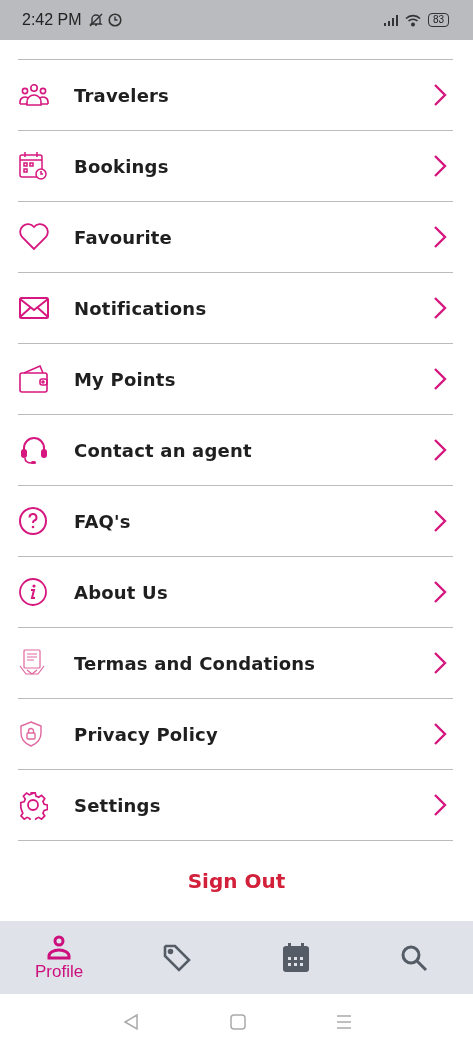  What do you see at coordinates (392, 20) in the screenshot?
I see `signal-icon` at bounding box center [392, 20].